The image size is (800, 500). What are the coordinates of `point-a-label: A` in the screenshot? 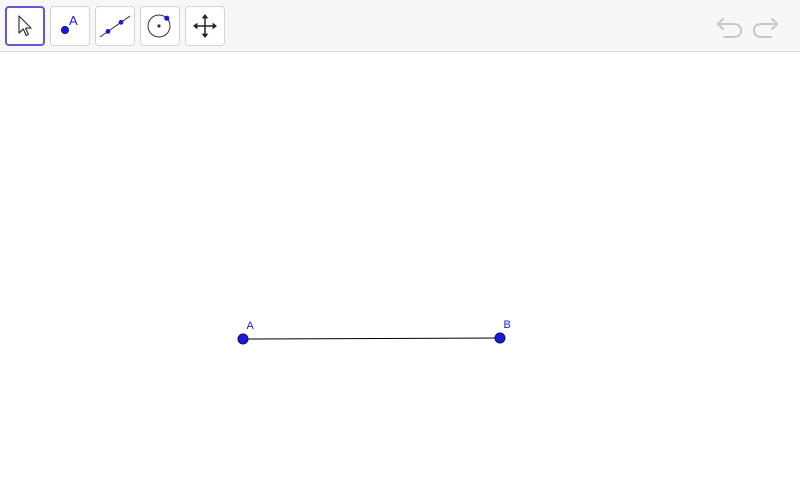 It's located at (251, 326).